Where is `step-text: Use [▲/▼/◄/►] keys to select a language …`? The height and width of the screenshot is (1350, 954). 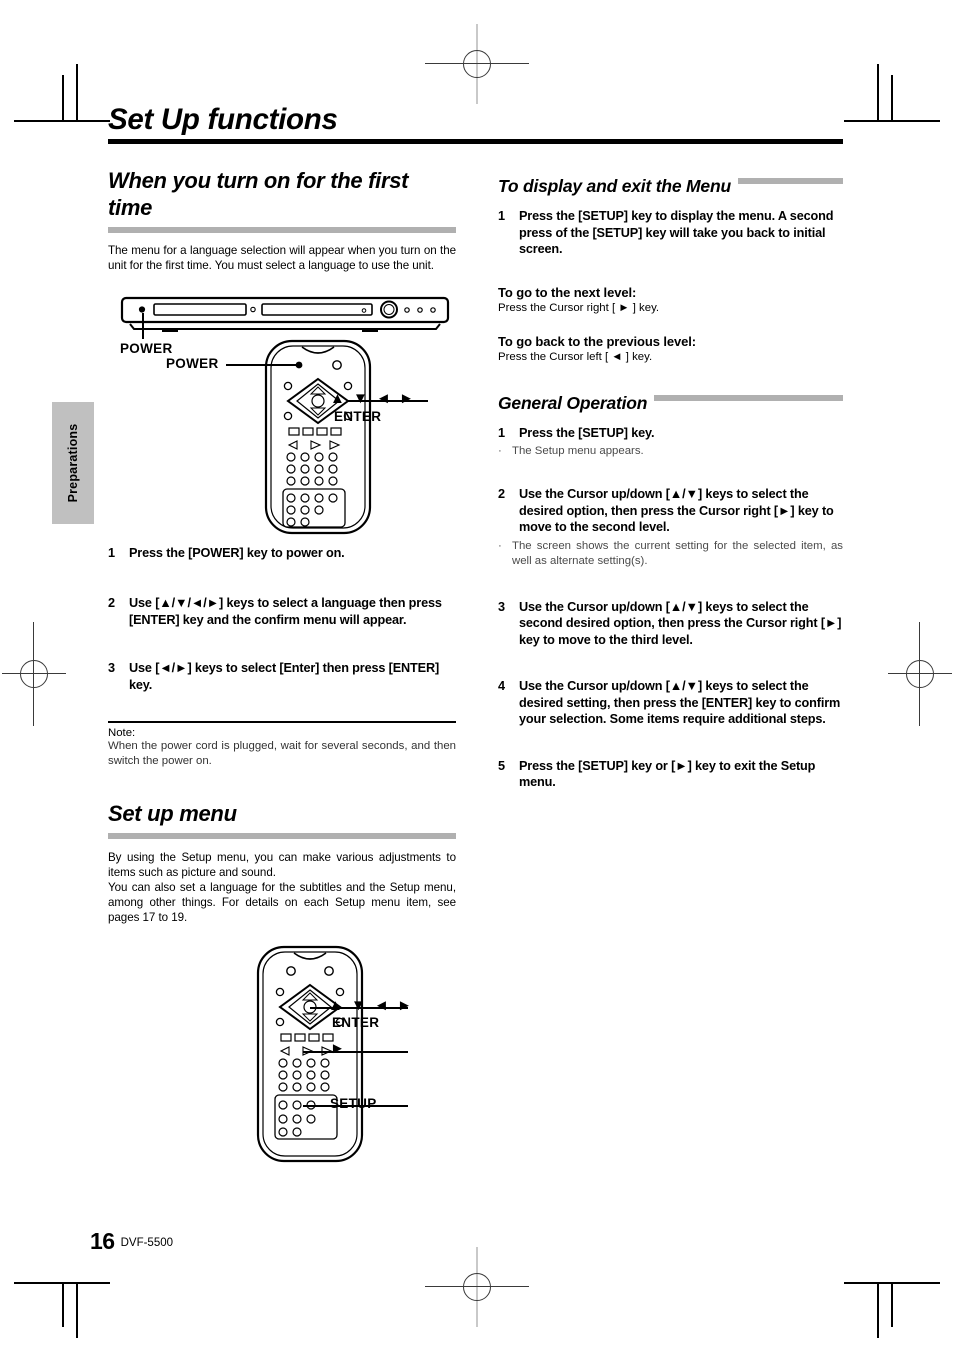
step-text: Use [▲/▼/◄/►] keys to select a language … is located at coordinates (285, 611).